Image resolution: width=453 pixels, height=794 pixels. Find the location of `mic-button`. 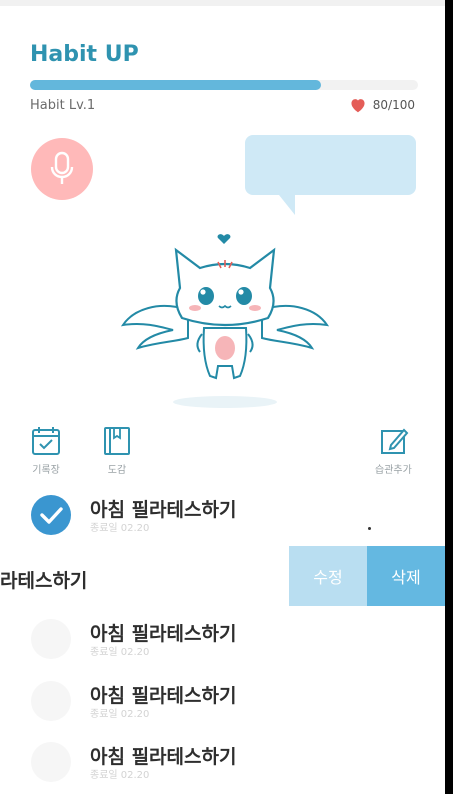

mic-button is located at coordinates (62, 169).